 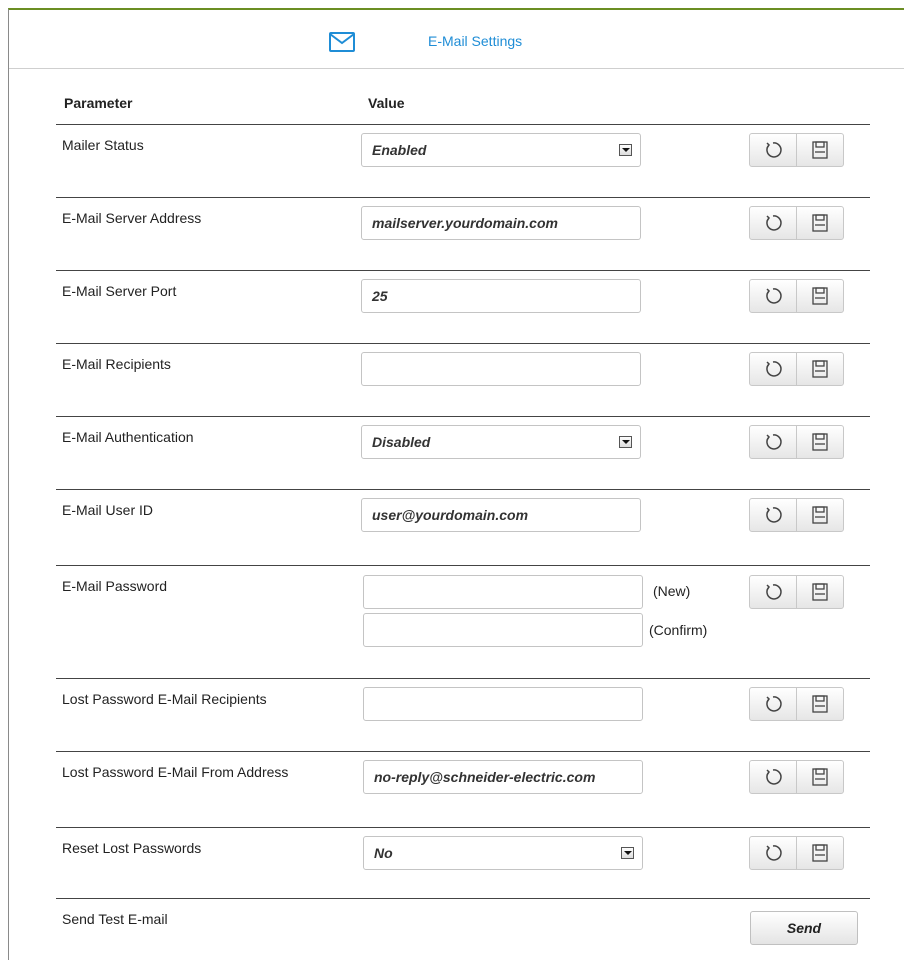 I want to click on lost-recipients-input, so click(x=503, y=704).